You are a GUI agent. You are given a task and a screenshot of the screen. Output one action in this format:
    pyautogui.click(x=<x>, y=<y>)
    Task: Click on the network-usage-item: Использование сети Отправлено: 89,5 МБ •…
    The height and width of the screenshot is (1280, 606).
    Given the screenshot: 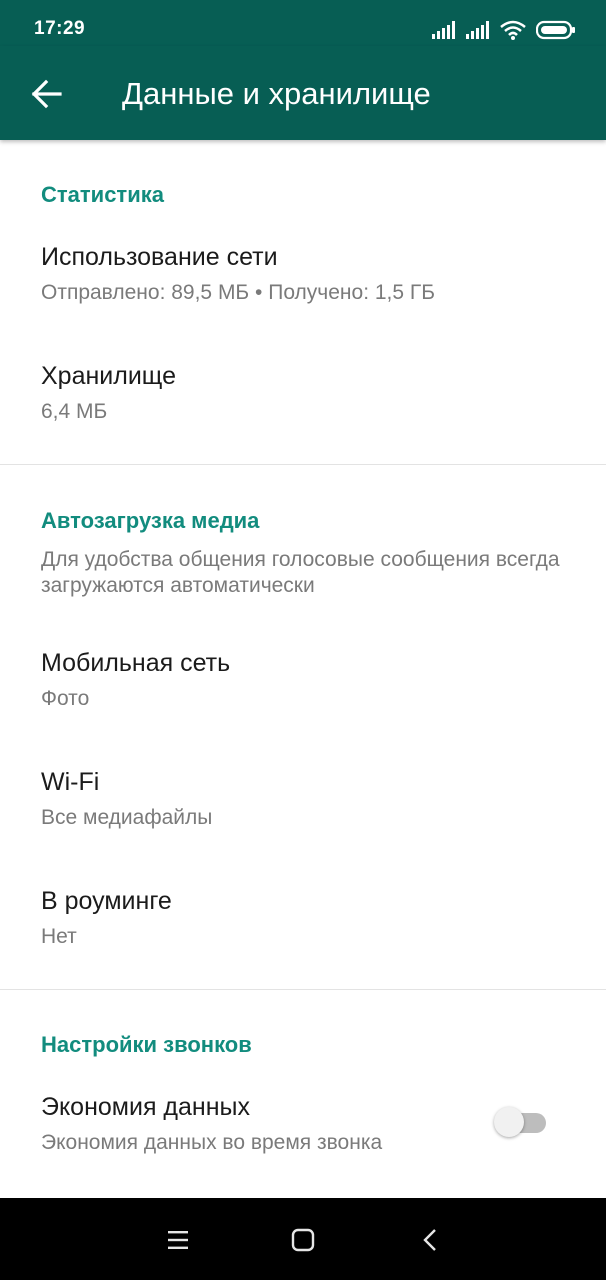 What is the action you would take?
    pyautogui.click(x=303, y=278)
    